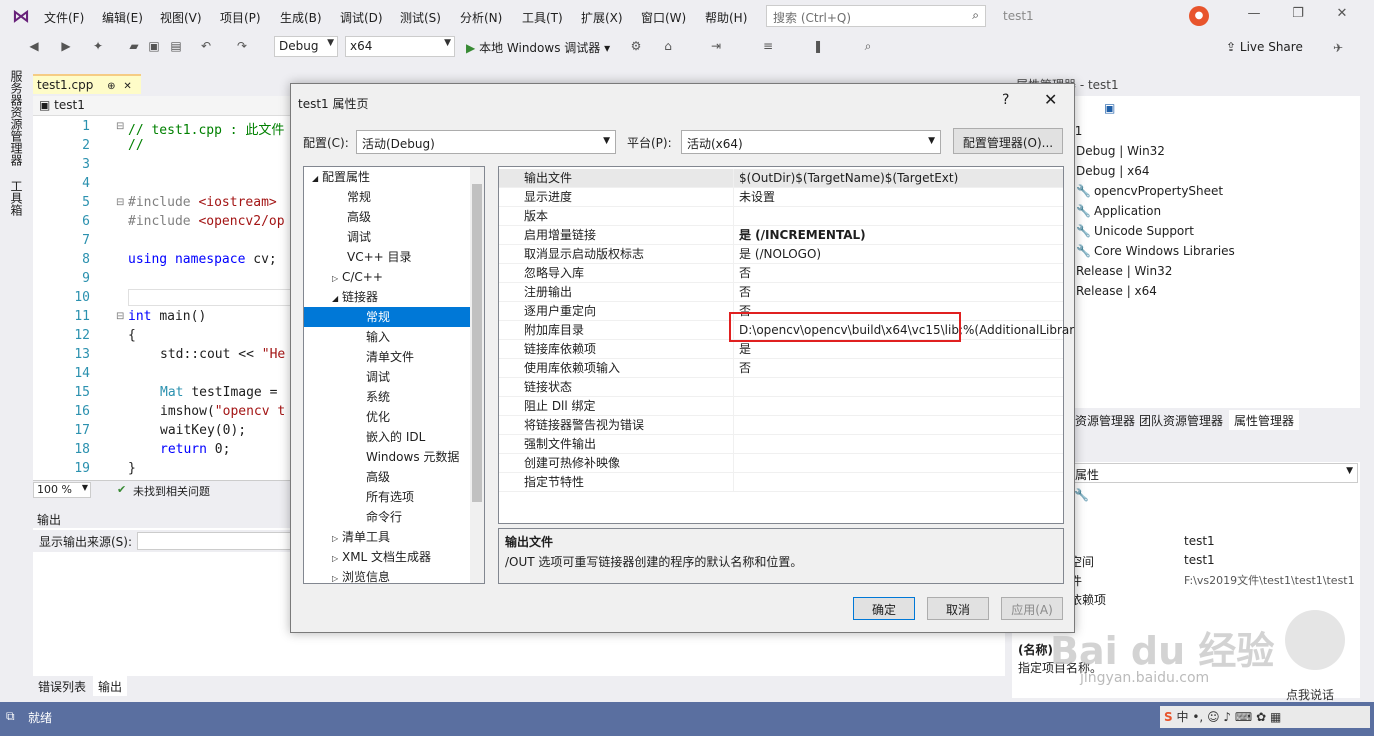 The width and height of the screenshot is (1374, 736). What do you see at coordinates (176, 46) in the screenshot?
I see `save-all-icon: ▤` at bounding box center [176, 46].